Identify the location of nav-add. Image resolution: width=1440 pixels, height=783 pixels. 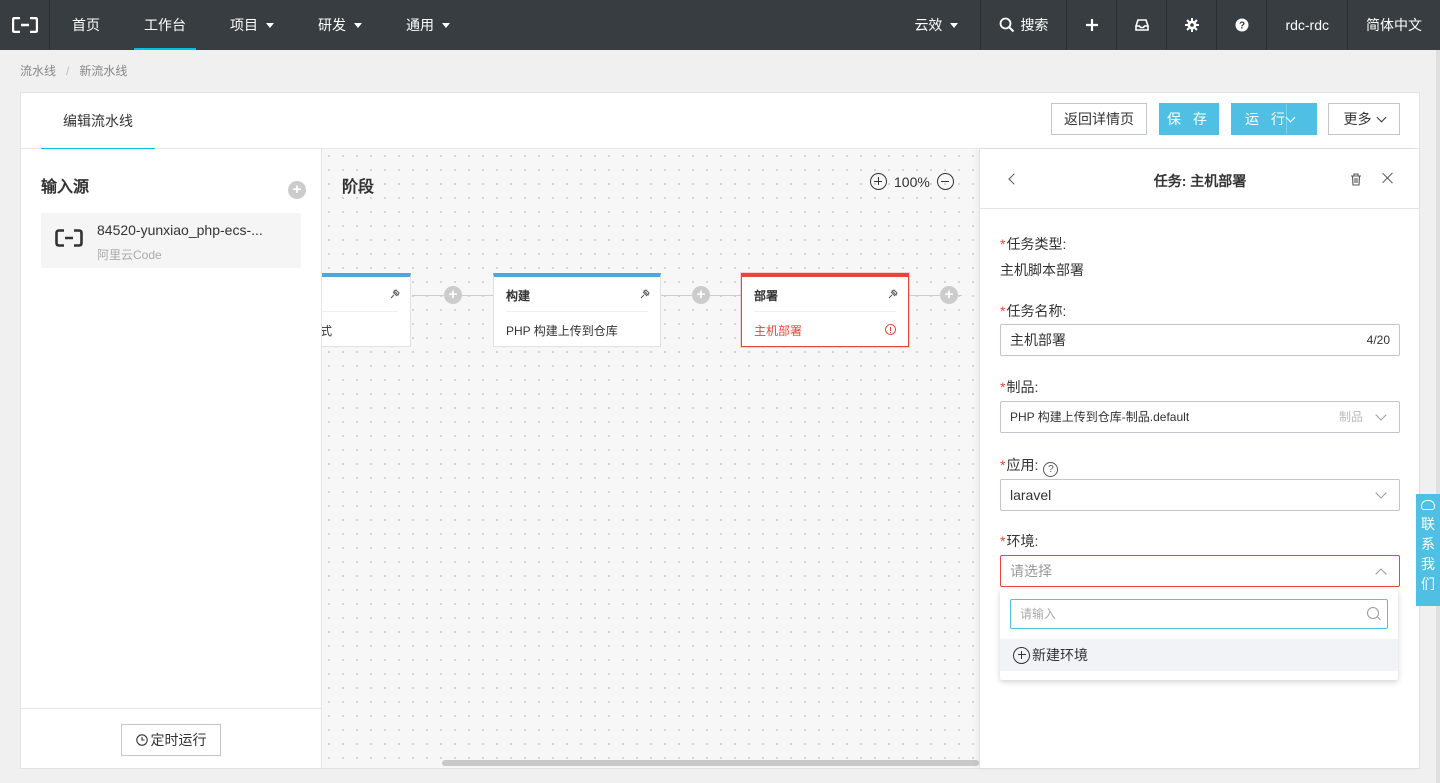
(1091, 25).